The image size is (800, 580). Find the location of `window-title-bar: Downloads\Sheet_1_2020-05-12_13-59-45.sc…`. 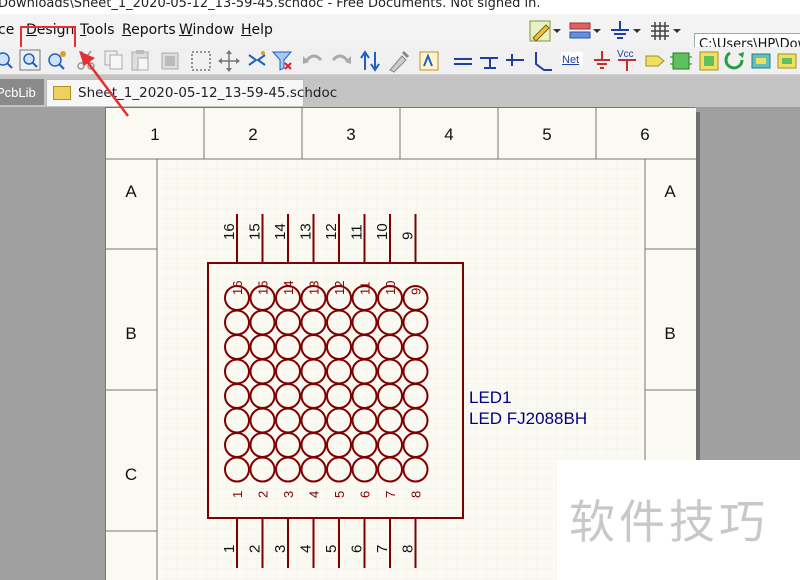

window-title-bar: Downloads\Sheet_1_2020-05-12_13-59-45.sc… is located at coordinates (400, 7).